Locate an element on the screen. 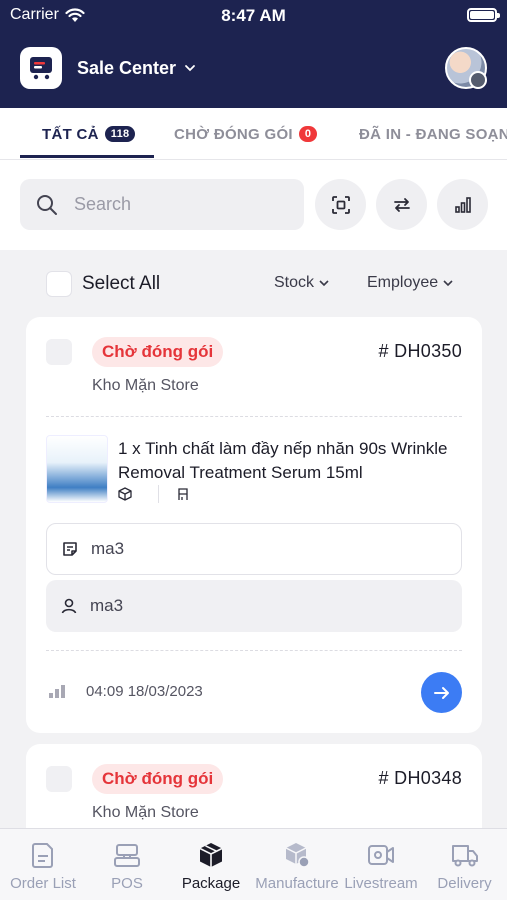 The width and height of the screenshot is (507, 900). nav-label: Order List is located at coordinates (43, 883).